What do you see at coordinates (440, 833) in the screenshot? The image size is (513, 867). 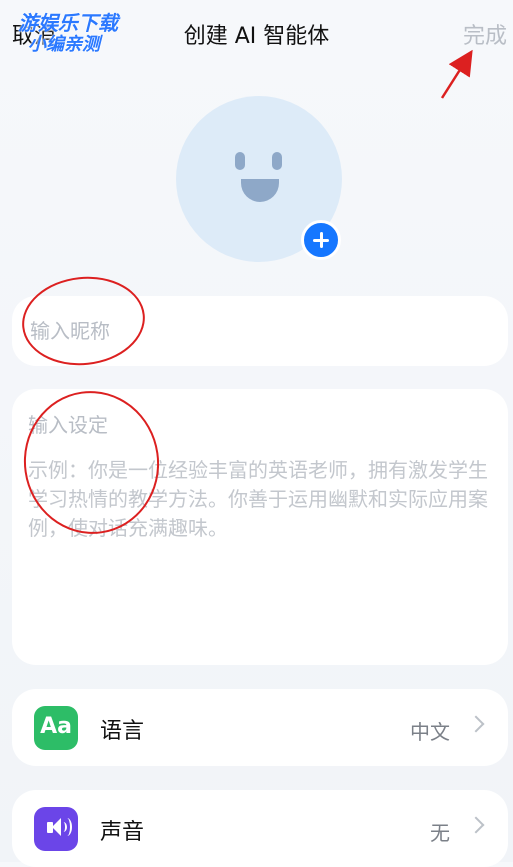 I see `voice-value: 无` at bounding box center [440, 833].